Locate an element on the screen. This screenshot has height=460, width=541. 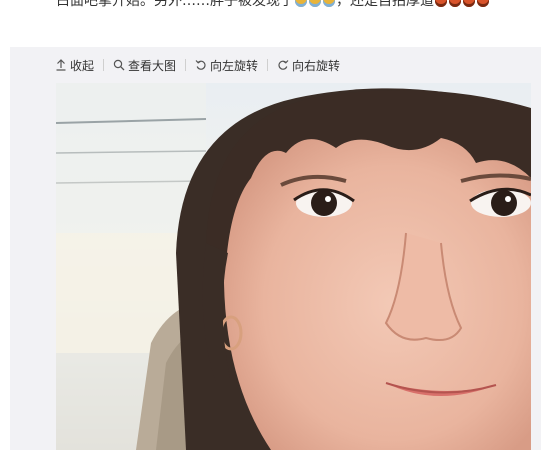
image-toolbar: 收起 查看大图 向左旋转 向右旋转 is located at coordinates (275, 65).